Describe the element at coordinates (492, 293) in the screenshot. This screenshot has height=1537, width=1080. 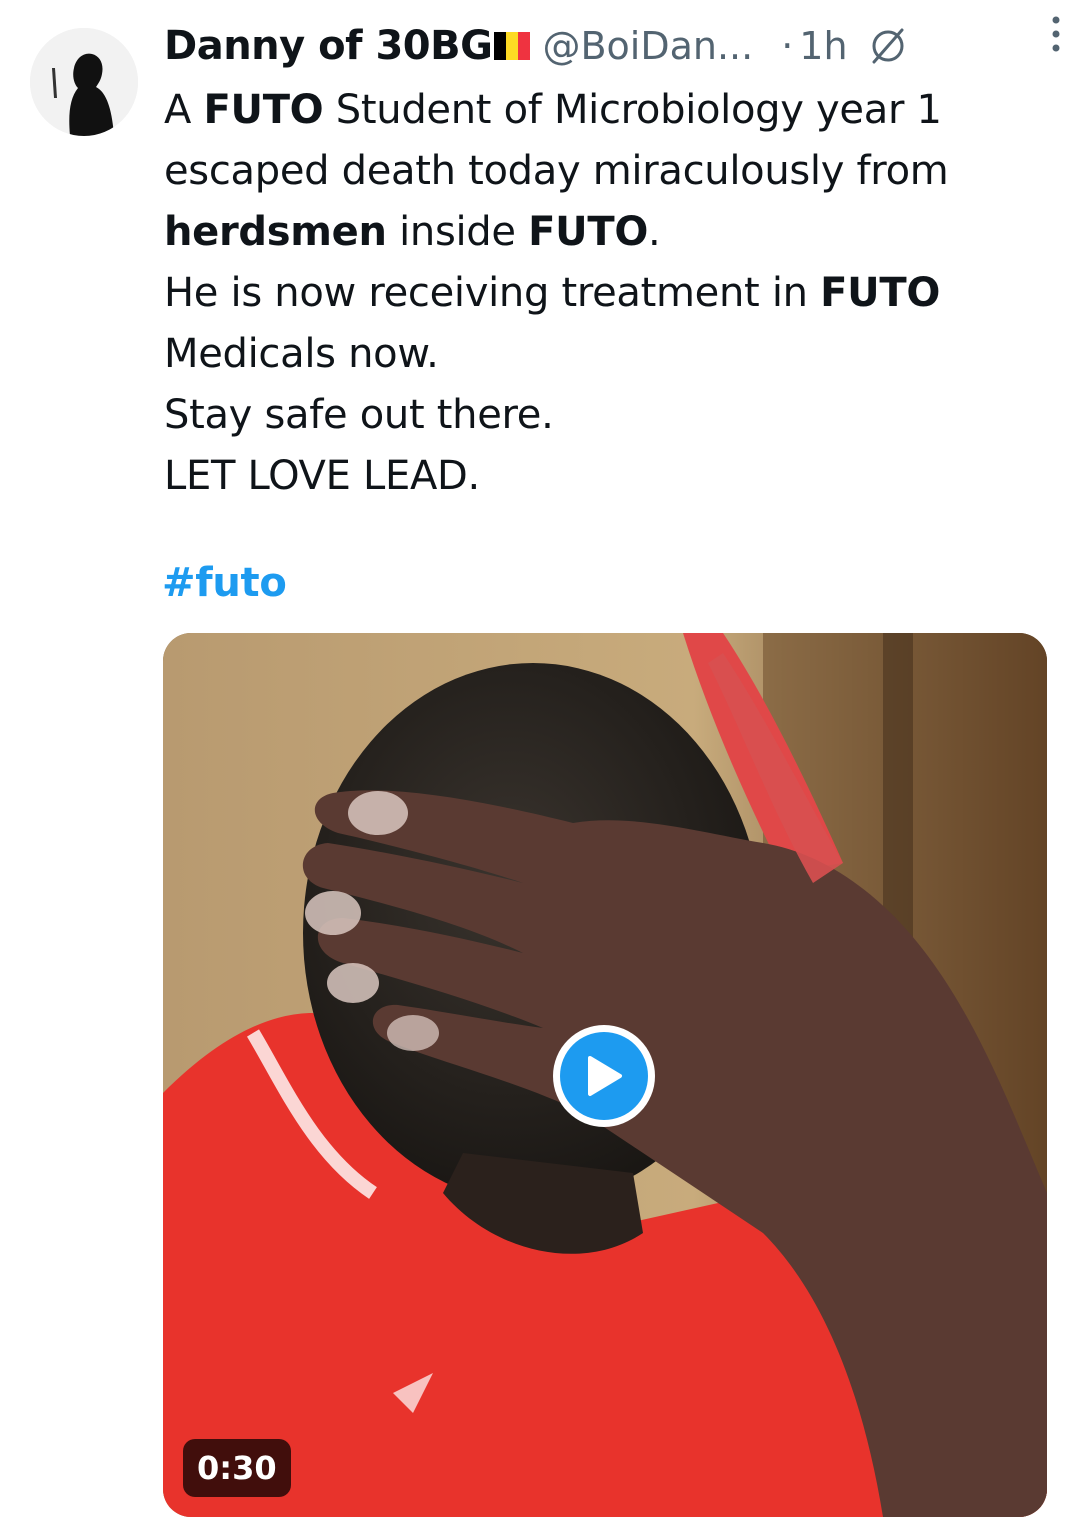
I see `tweet-text-segment: He is now receiving treatment in` at that location.